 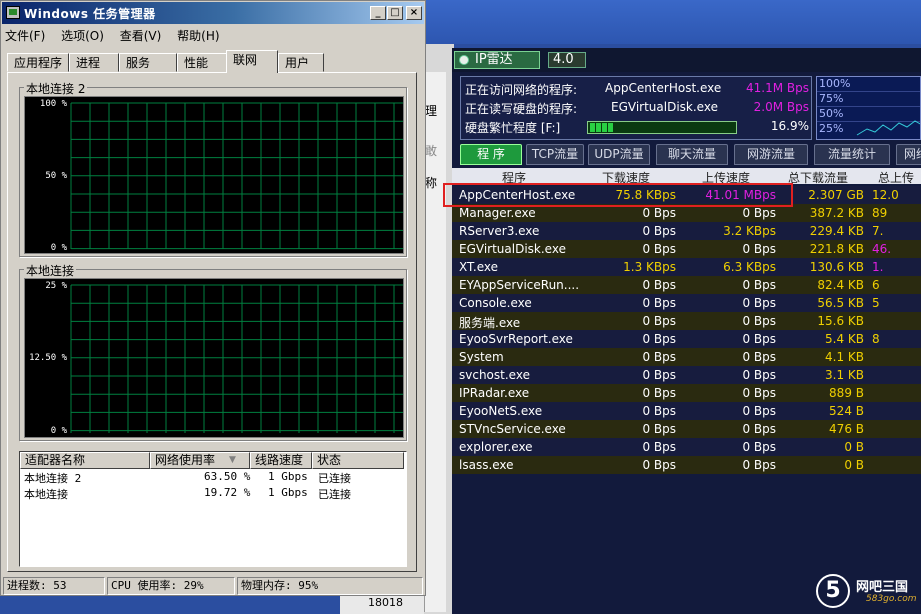 What do you see at coordinates (908, 154) in the screenshot?
I see `tab-network: 网络` at bounding box center [908, 154].